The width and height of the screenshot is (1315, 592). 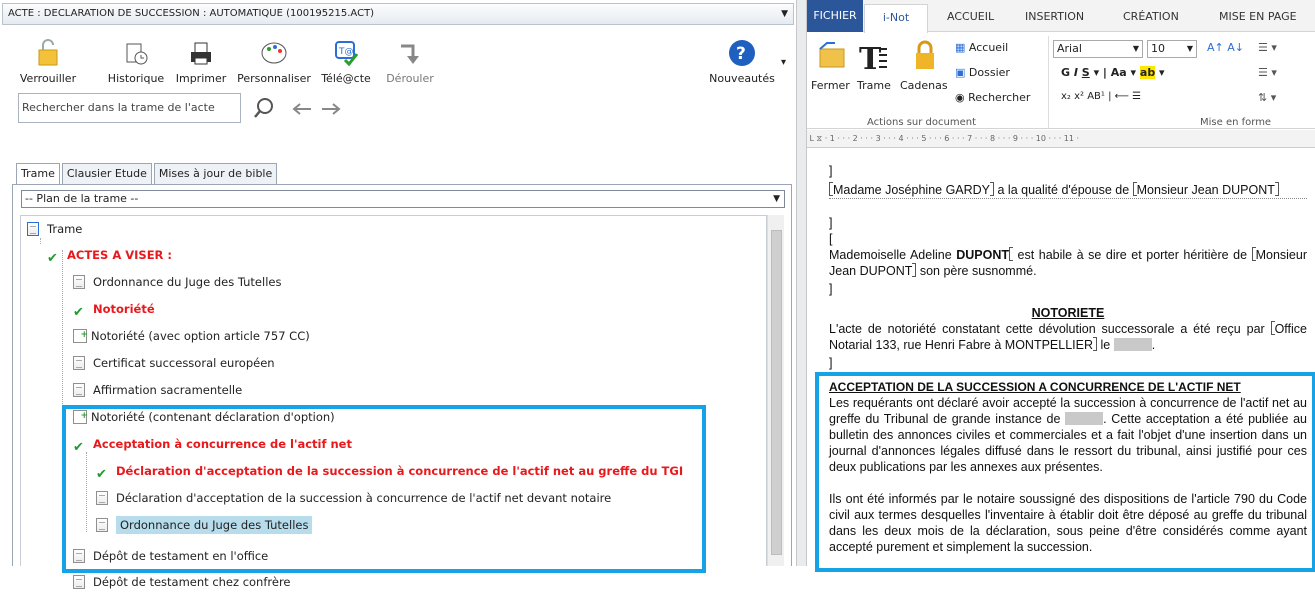 I want to click on plan-select: -- Plan de la trame -- ▼, so click(x=403, y=199).